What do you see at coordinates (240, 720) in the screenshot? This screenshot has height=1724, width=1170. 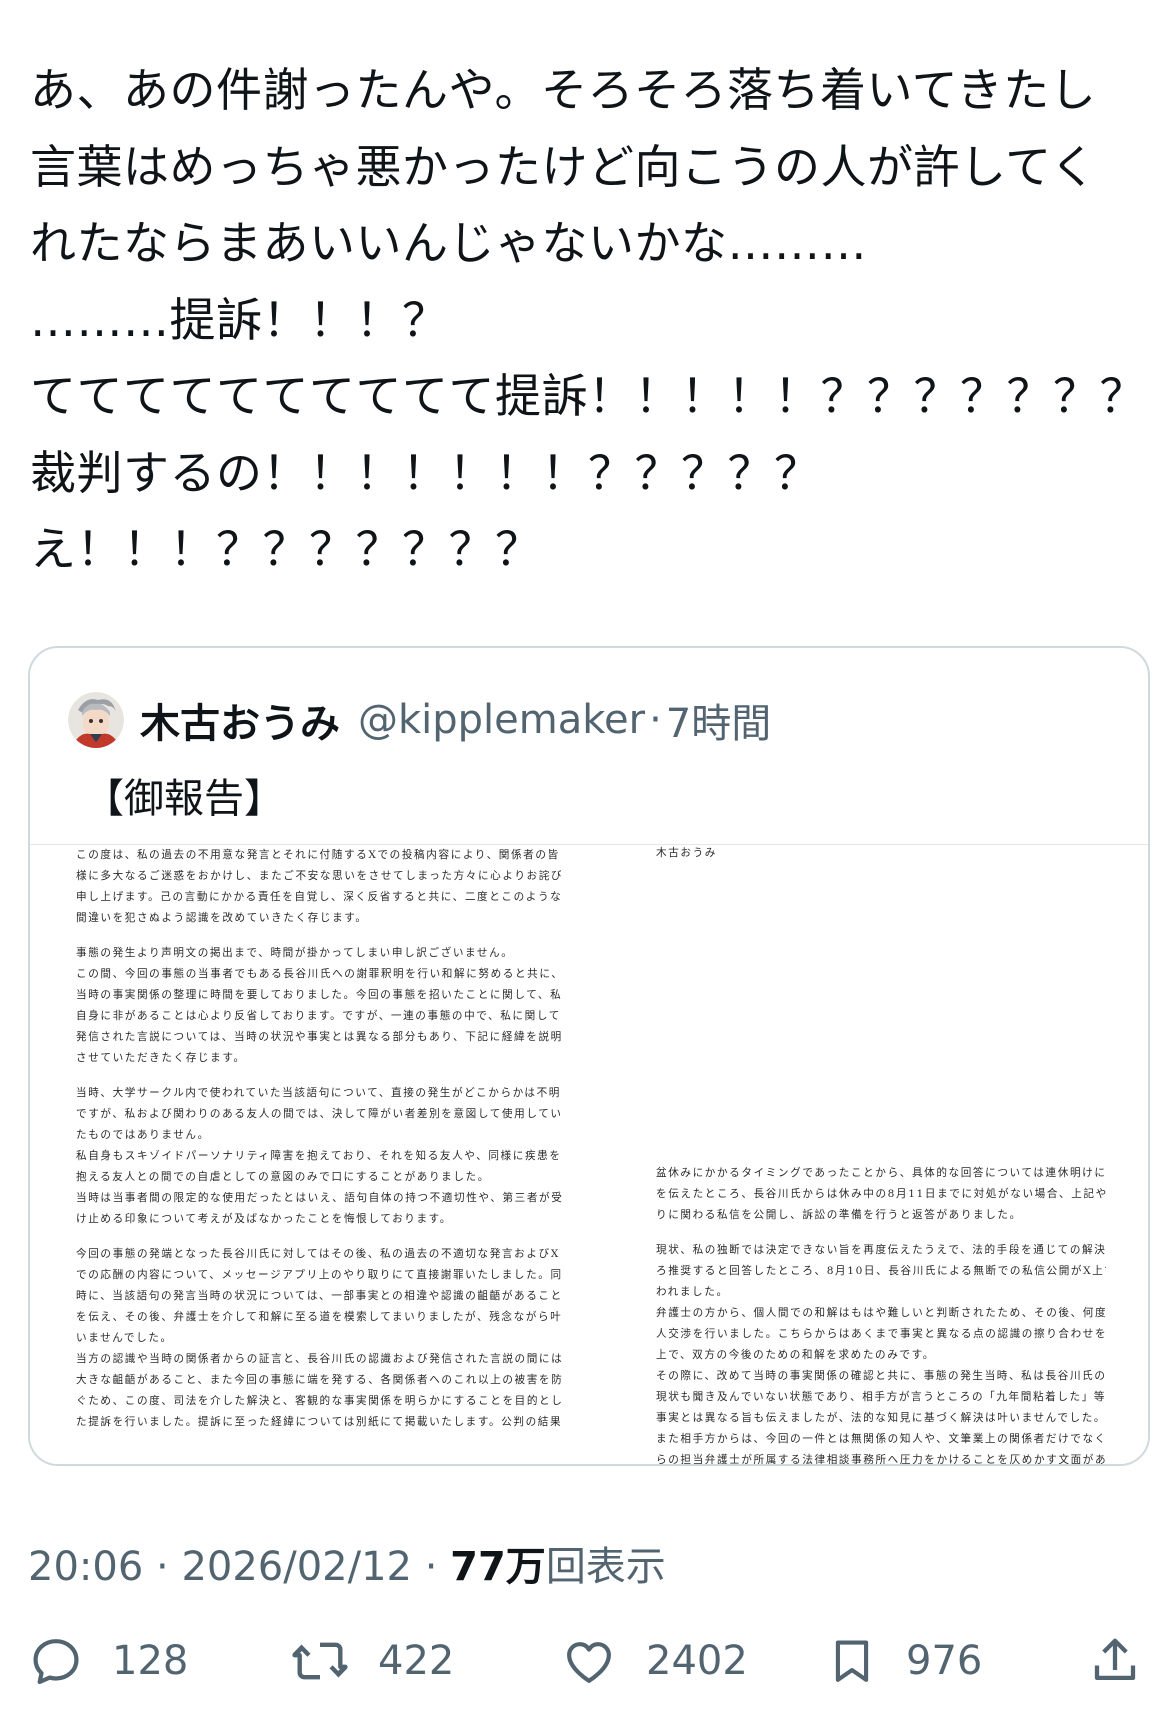 I see `quoted-display-name: 木古おうみ` at bounding box center [240, 720].